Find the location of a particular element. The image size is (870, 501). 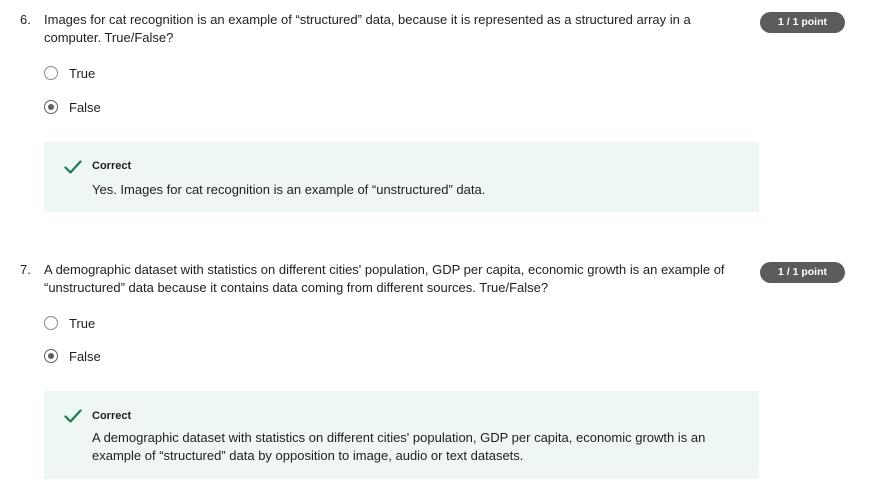

question-number: 7. is located at coordinates (25, 269).